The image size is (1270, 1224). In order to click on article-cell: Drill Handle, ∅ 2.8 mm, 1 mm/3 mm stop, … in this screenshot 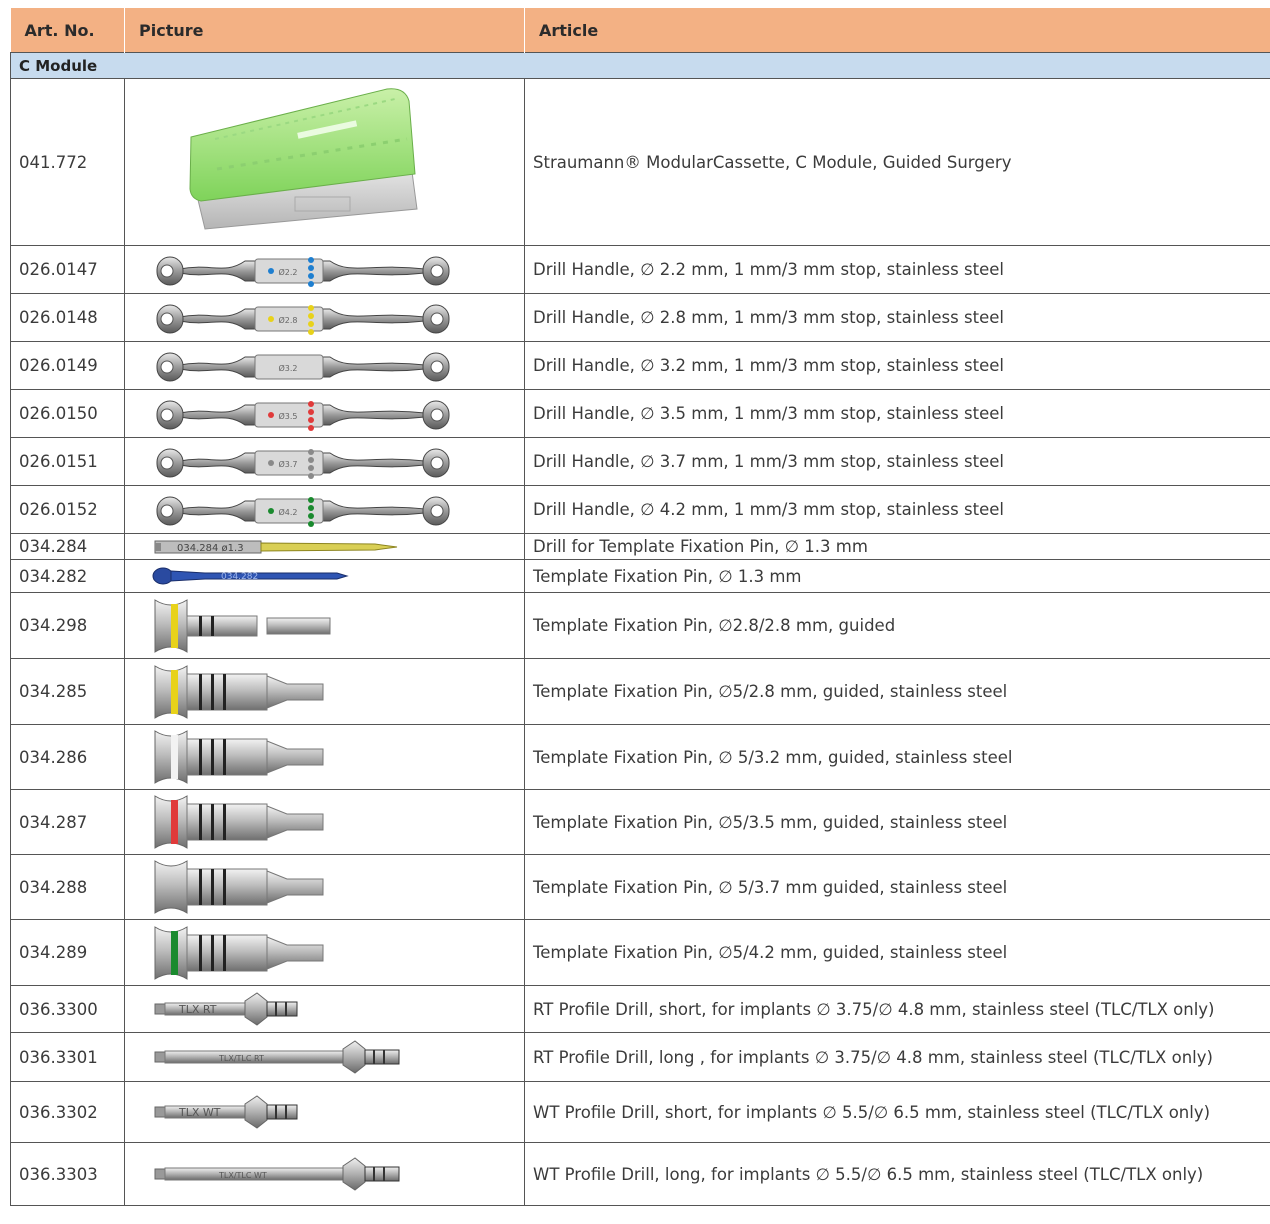, I will do `click(897, 317)`.